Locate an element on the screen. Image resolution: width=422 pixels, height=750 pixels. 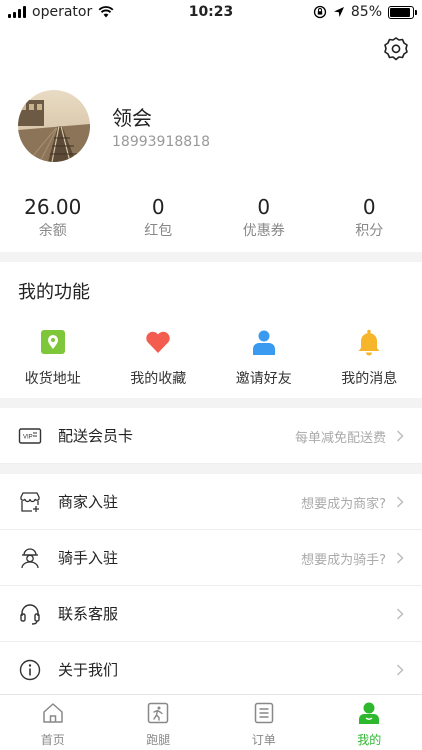
mine-icon is located at coordinates (369, 713).